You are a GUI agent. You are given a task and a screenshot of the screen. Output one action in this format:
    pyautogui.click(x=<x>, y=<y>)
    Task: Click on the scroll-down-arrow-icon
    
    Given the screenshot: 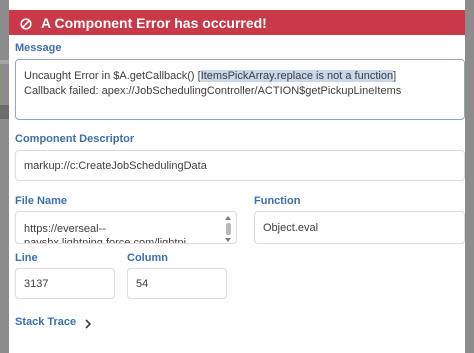 What is the action you would take?
    pyautogui.click(x=228, y=240)
    